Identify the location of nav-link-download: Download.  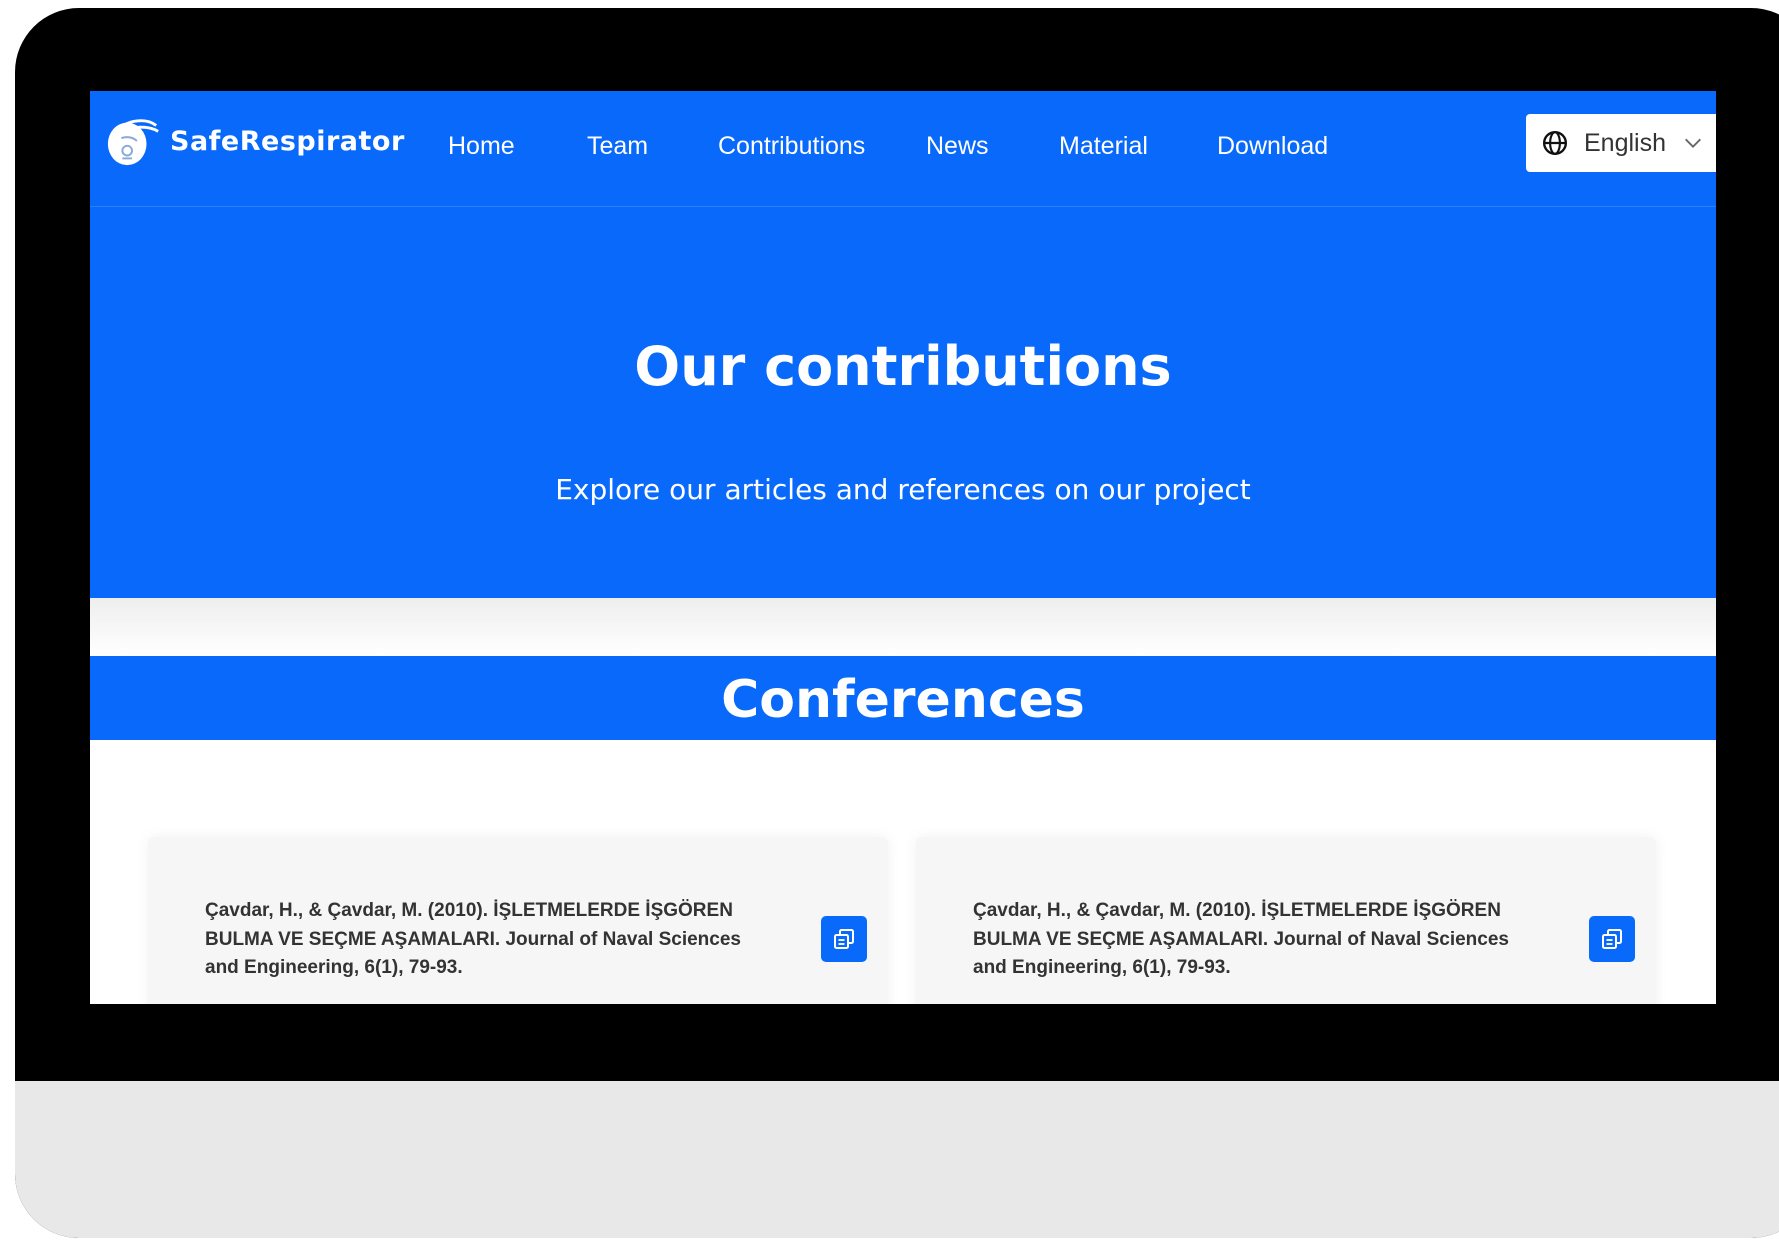
(1272, 146).